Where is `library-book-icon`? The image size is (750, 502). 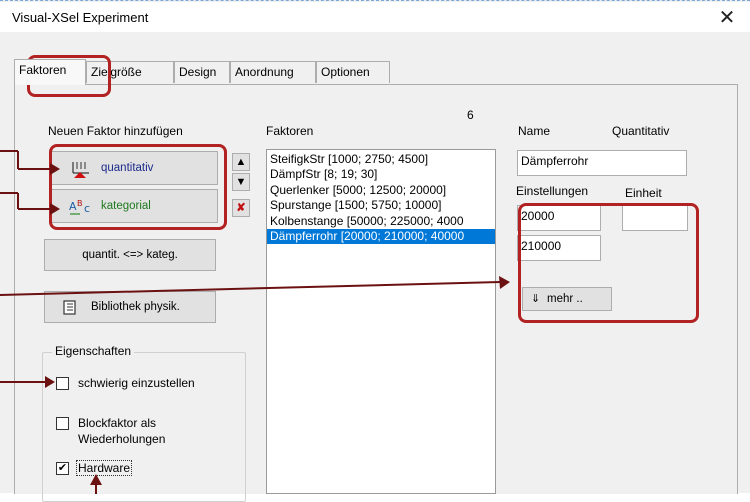
library-book-icon is located at coordinates (69, 307).